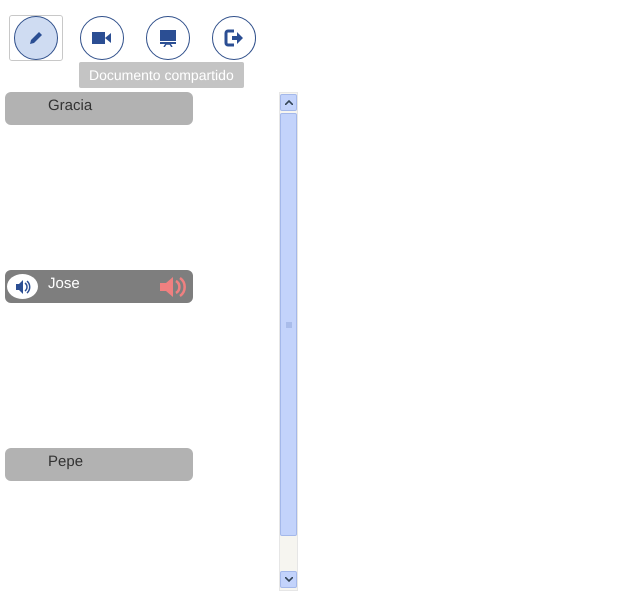 The height and width of the screenshot is (601, 624). What do you see at coordinates (66, 461) in the screenshot?
I see `participant-name: Pepe` at bounding box center [66, 461].